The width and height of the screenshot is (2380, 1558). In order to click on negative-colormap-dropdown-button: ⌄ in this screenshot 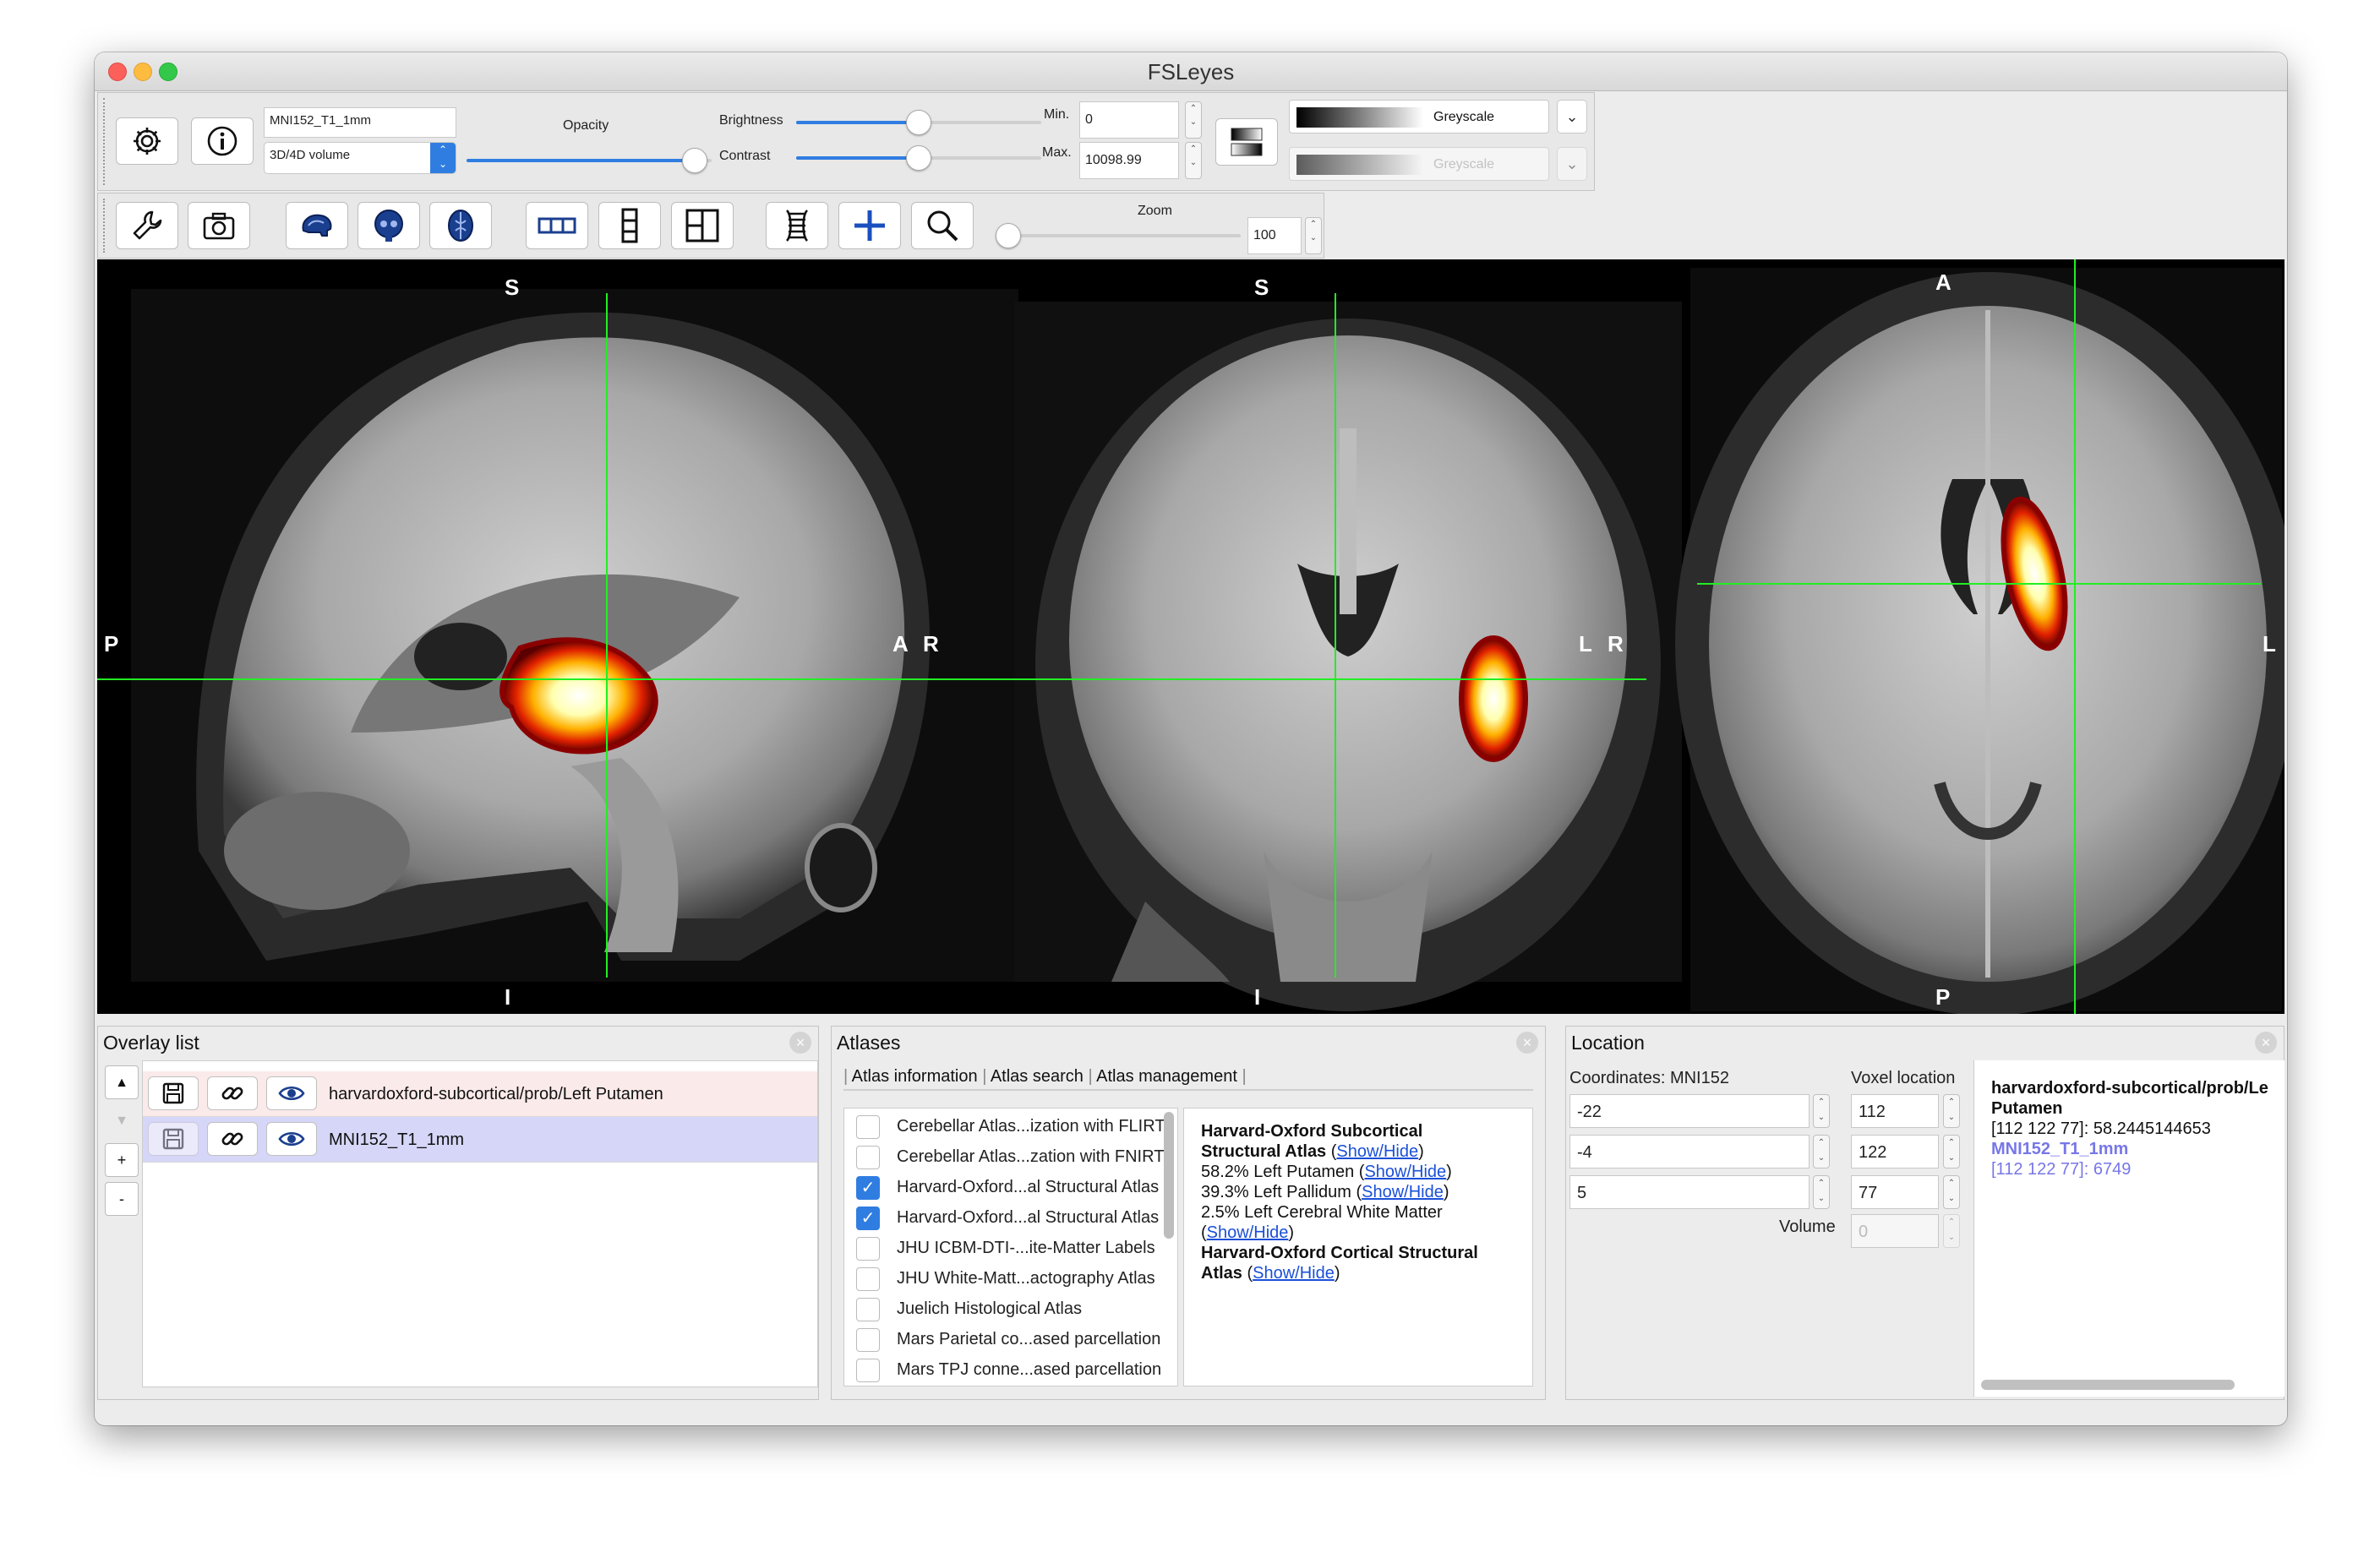, I will do `click(1572, 164)`.